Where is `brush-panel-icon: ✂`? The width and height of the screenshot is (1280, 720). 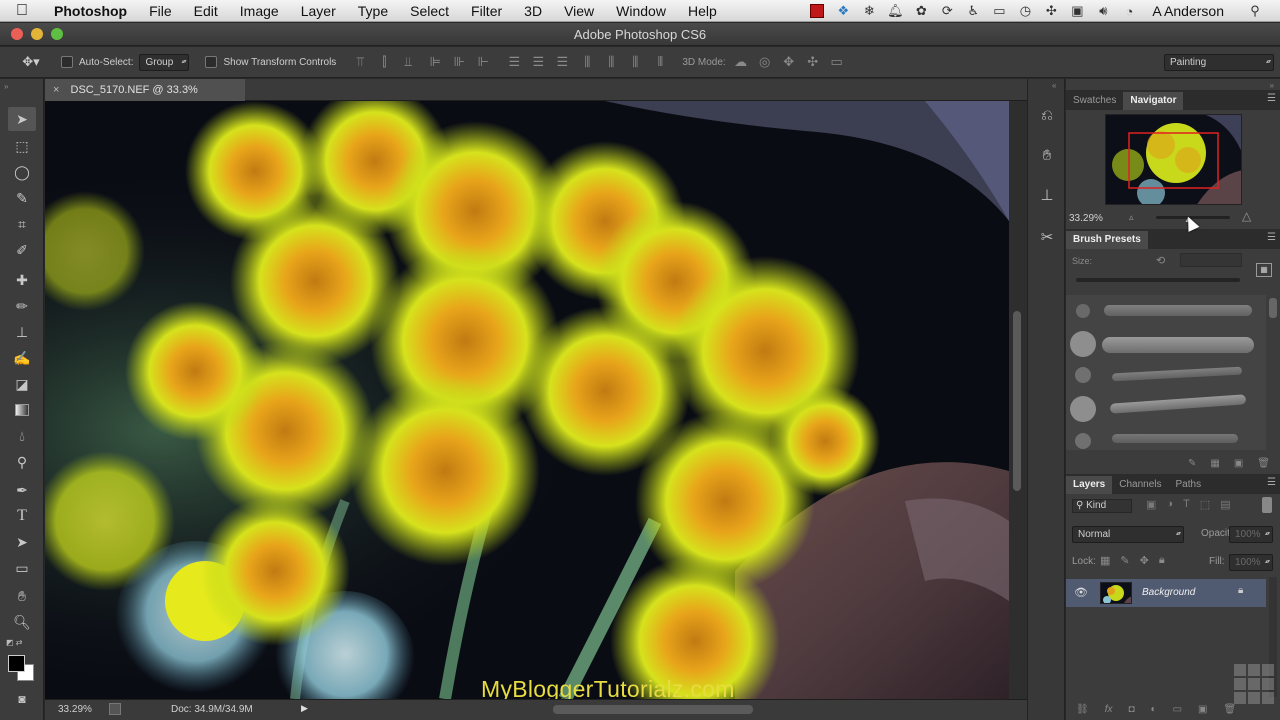
brush-panel-icon: ✂ is located at coordinates (1047, 237).